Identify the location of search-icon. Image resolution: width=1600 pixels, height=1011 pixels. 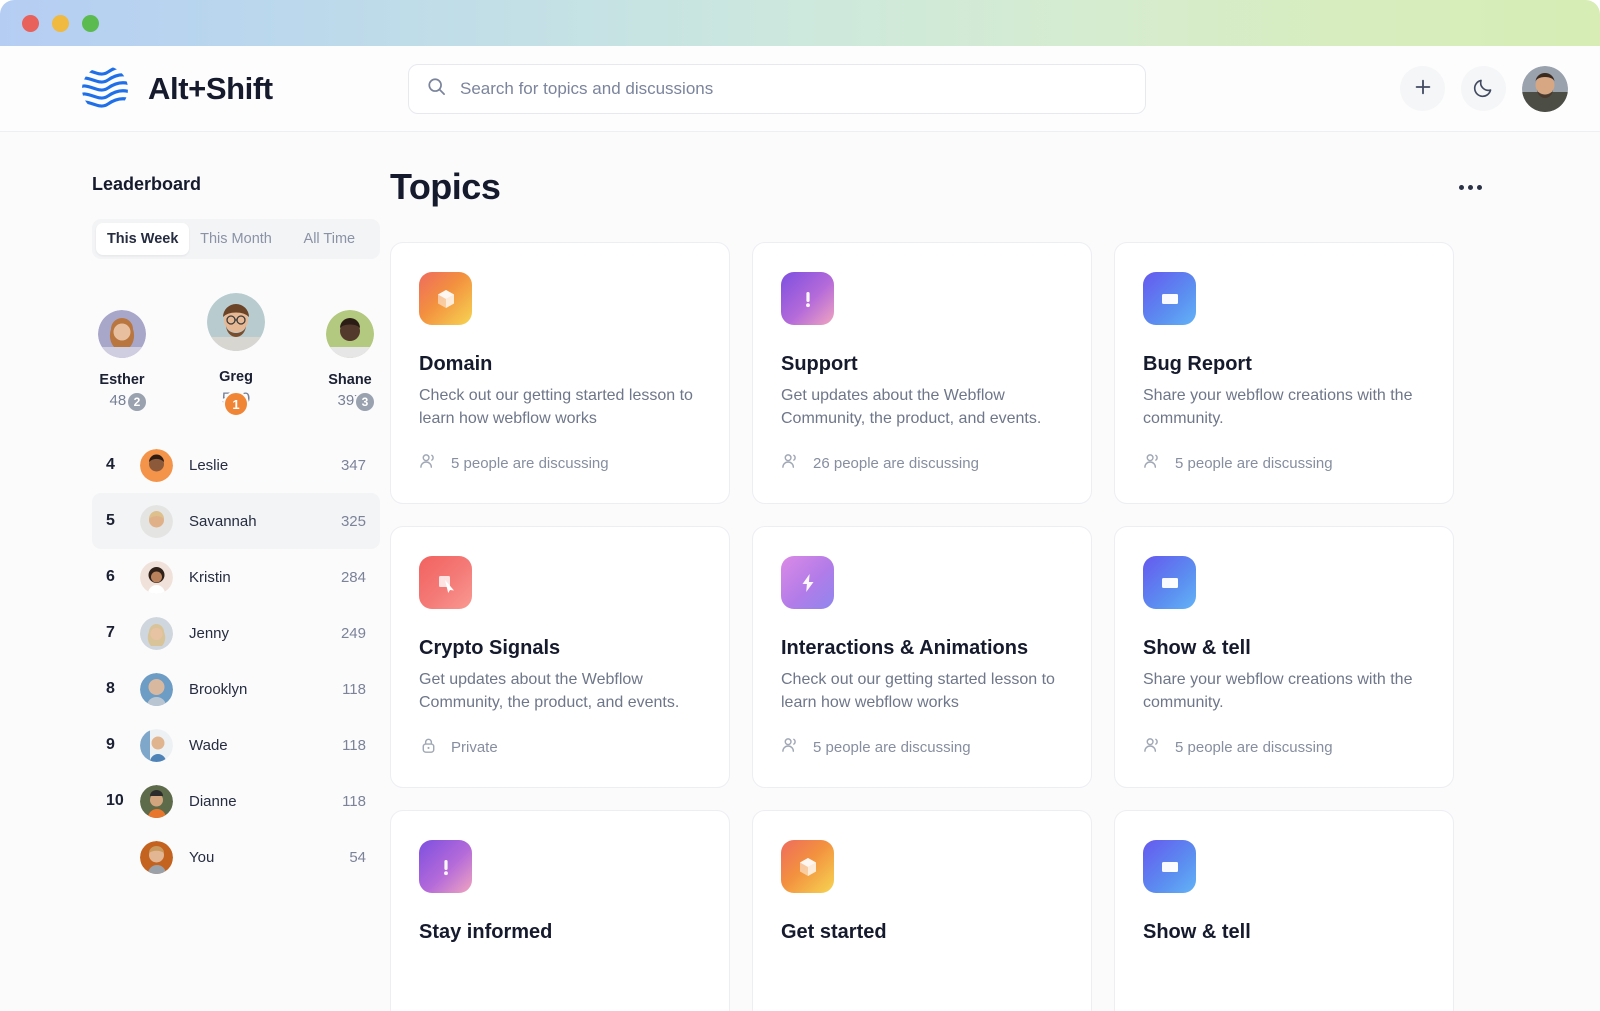
(436, 89).